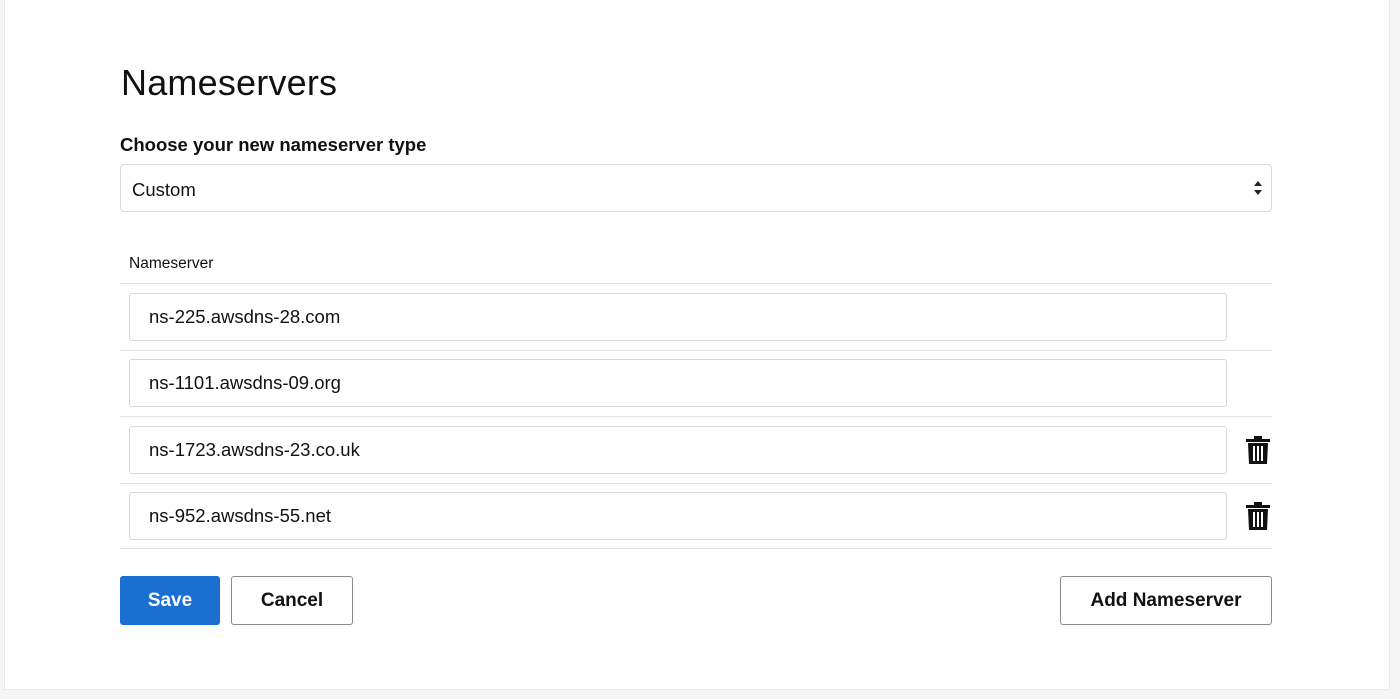 The height and width of the screenshot is (699, 1400). What do you see at coordinates (164, 189) in the screenshot?
I see `nameserver-type-value: Custom` at bounding box center [164, 189].